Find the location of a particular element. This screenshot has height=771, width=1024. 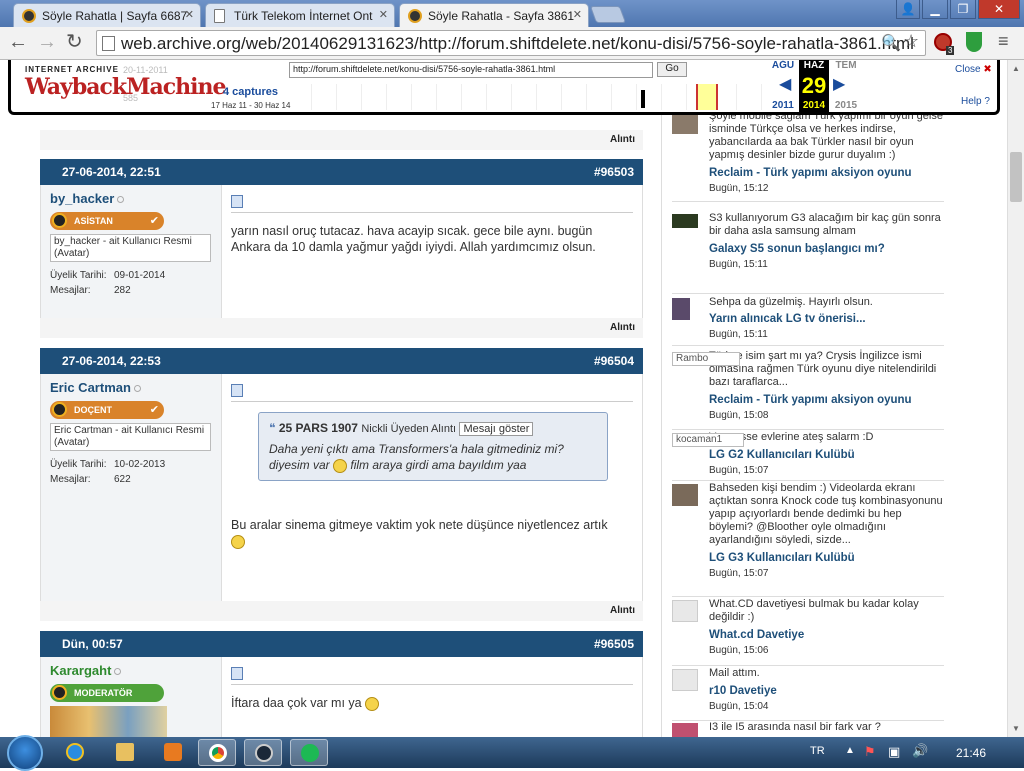

sidebar-snippet: Sehpa da güzelmiş. Hayırlı olsun. is located at coordinates (791, 302).